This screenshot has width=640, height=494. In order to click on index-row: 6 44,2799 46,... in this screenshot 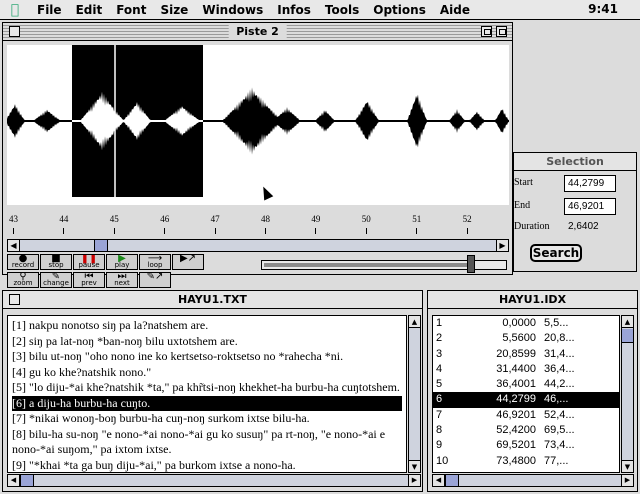, I will do `click(526, 400)`.